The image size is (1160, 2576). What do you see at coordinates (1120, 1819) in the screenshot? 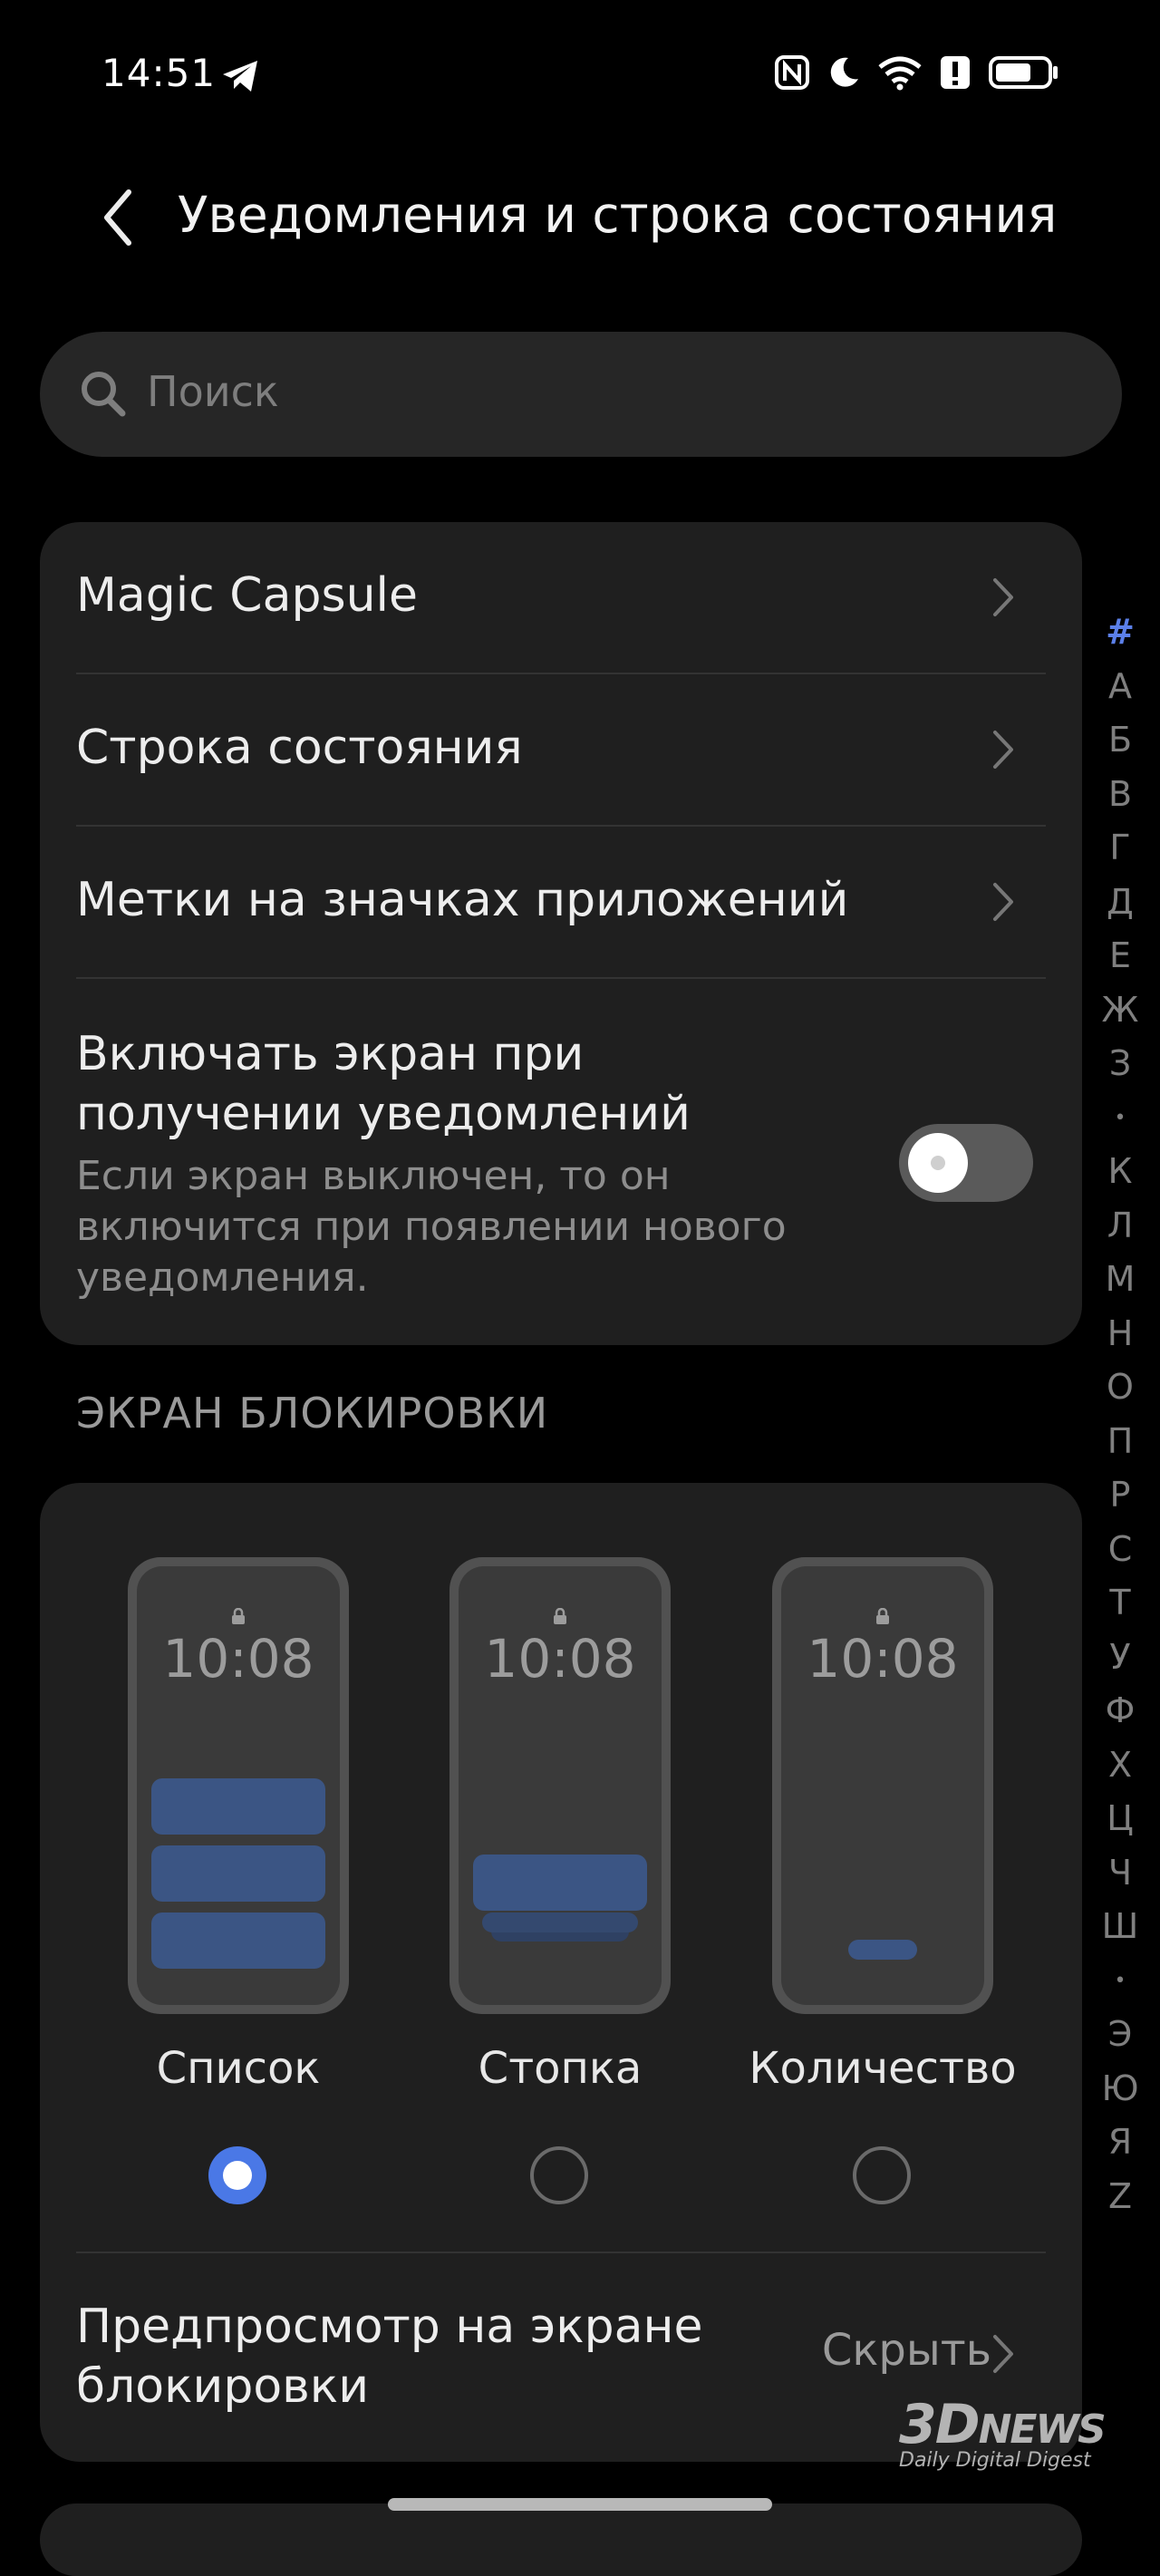
I see `index-letter: Ц` at bounding box center [1120, 1819].